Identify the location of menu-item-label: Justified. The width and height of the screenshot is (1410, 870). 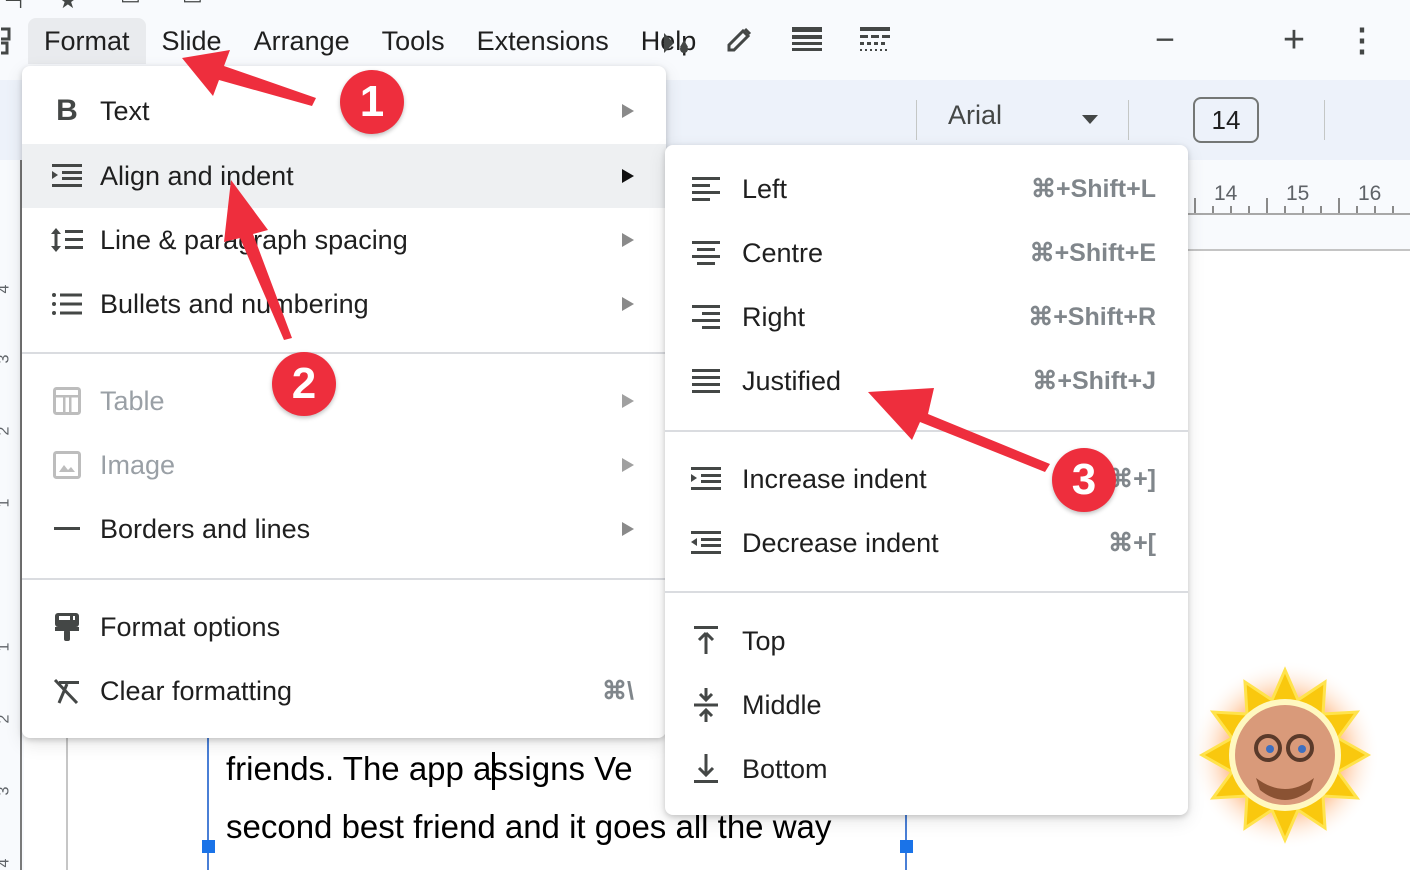
(792, 380).